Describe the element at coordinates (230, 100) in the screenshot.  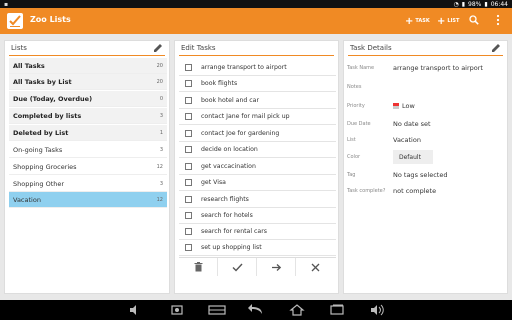
I see `task-title: book hotel and car` at that location.